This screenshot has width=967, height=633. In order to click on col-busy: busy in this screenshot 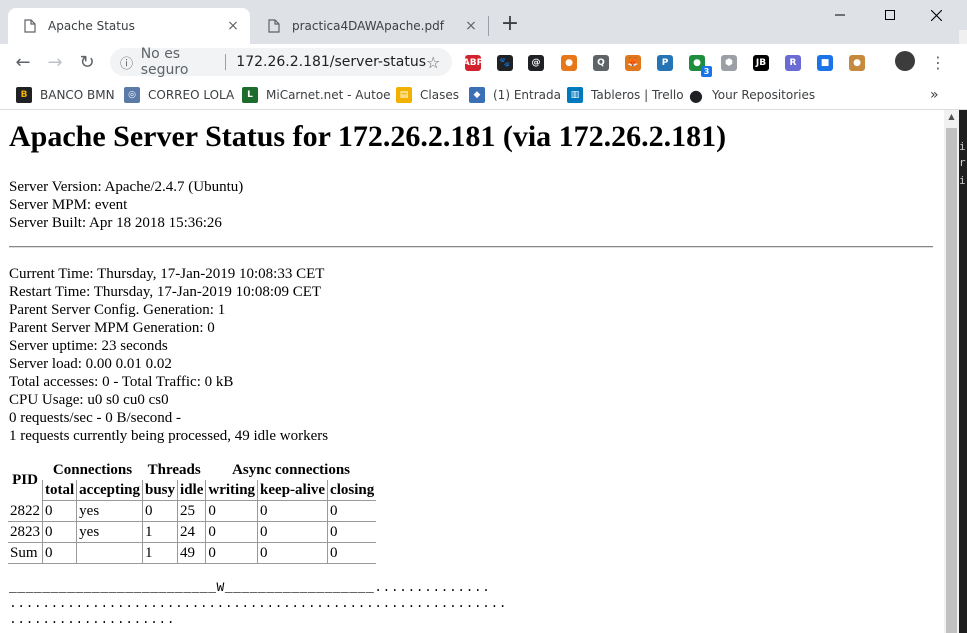, I will do `click(159, 490)`.